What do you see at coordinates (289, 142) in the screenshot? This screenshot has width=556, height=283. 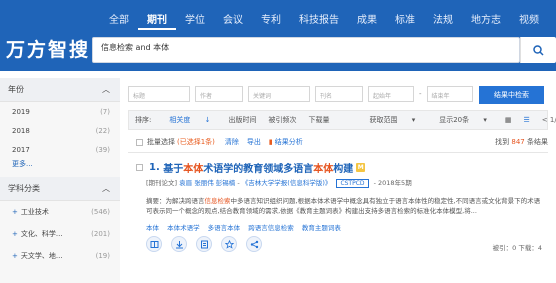 I see `analysis-button: 结果分析` at bounding box center [289, 142].